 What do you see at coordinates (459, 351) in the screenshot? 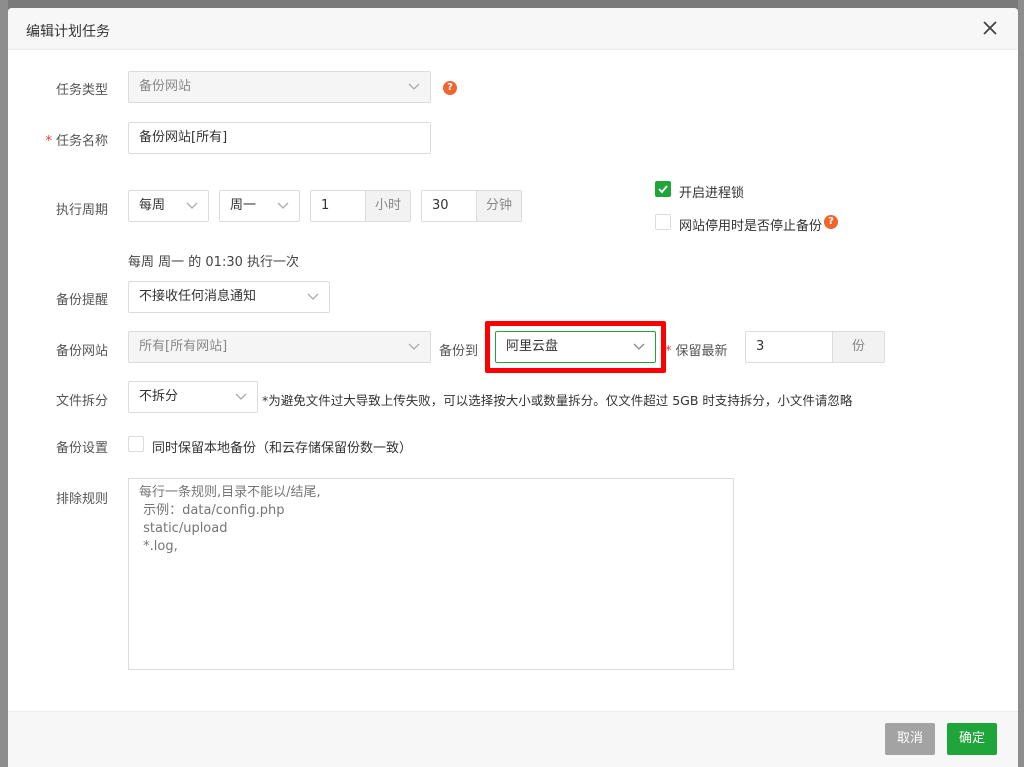
I see `backup-to-label: 备份到` at bounding box center [459, 351].